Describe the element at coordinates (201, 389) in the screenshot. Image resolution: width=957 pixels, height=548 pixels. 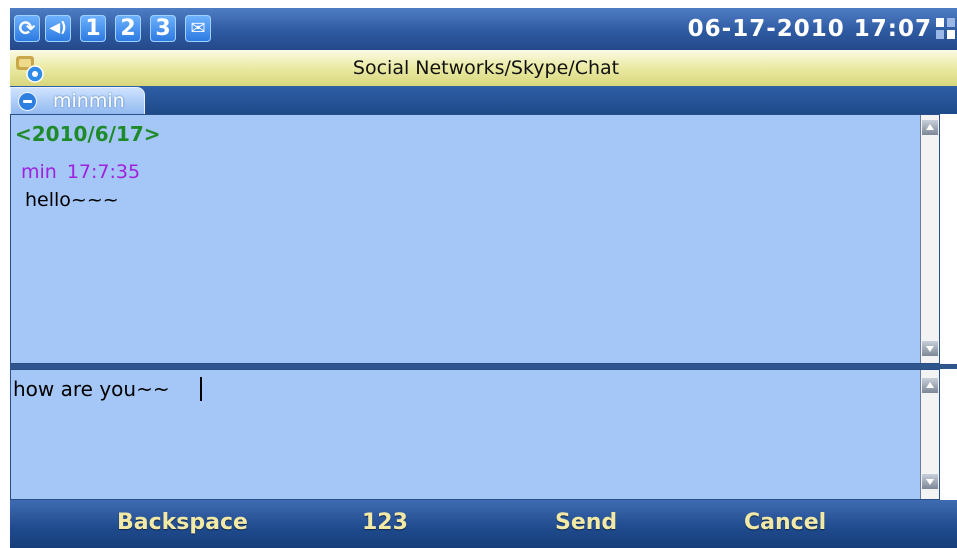
I see `text-cursor` at that location.